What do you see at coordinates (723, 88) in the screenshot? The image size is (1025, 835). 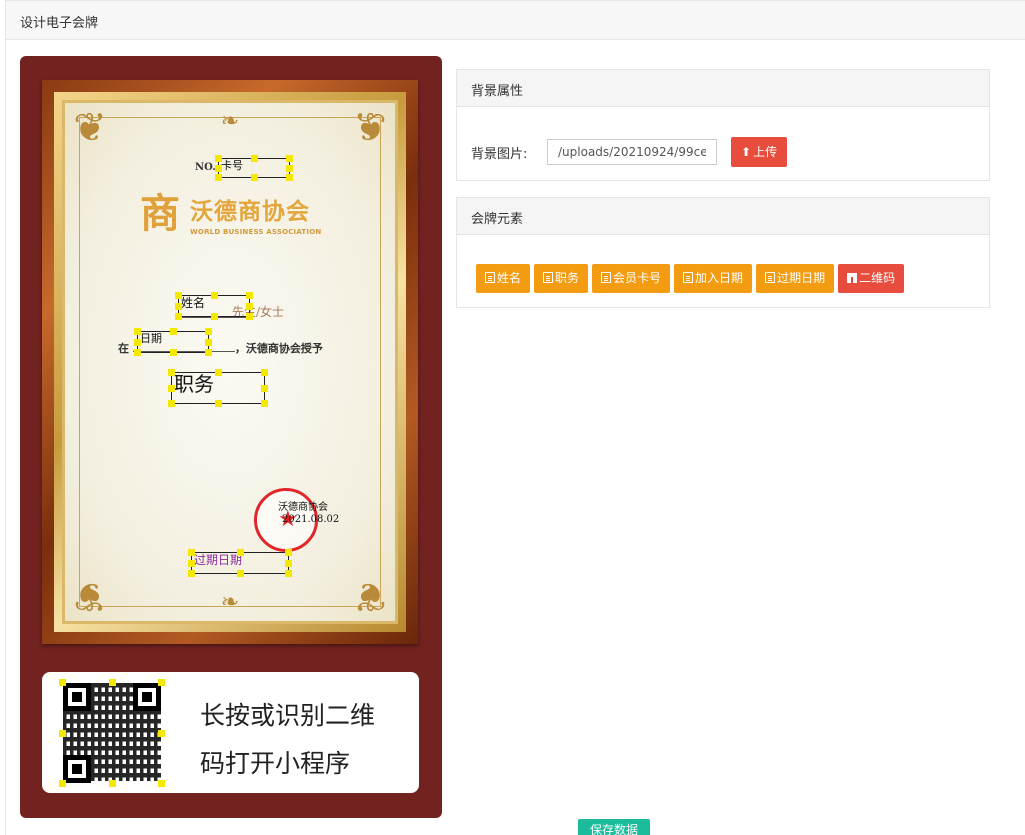 I see `background-panel-title: 背景属性` at bounding box center [723, 88].